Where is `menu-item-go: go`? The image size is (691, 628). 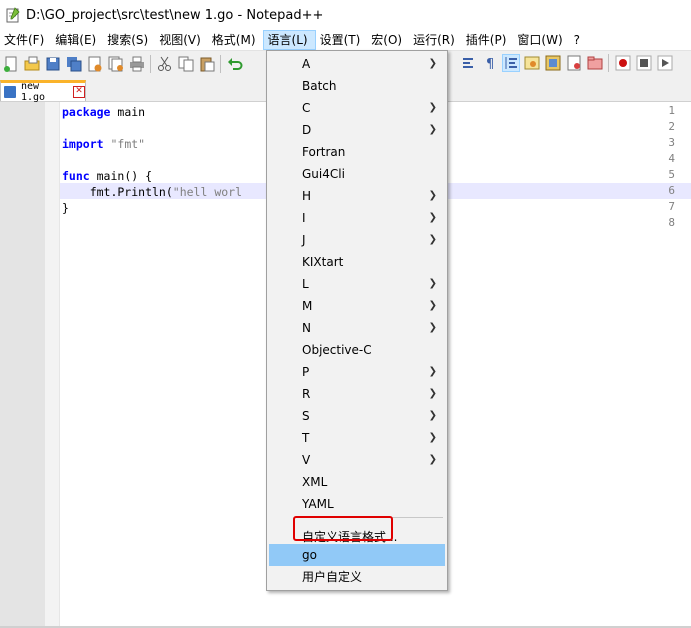 menu-item-go: go is located at coordinates (357, 555).